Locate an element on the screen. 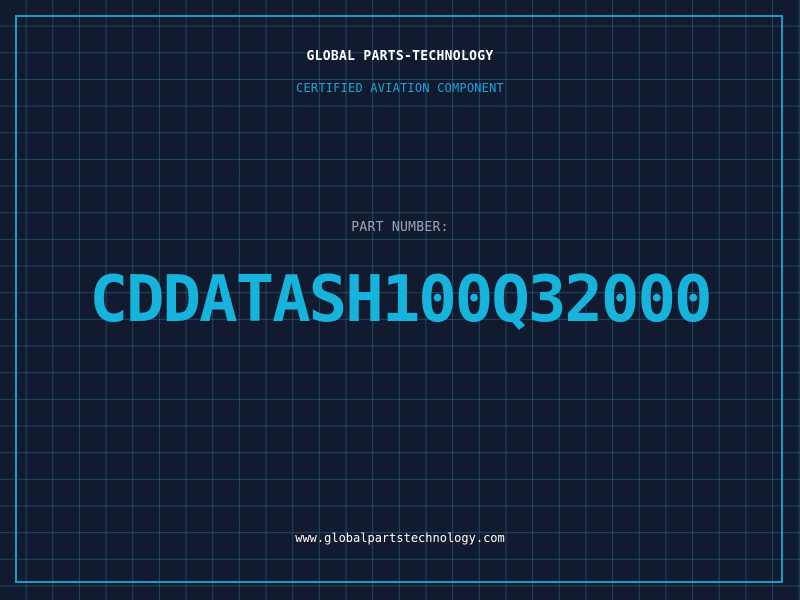 This screenshot has width=800, height=600. certification-subtitle: CERTIFIED AVIATION COMPONENT is located at coordinates (400, 88).